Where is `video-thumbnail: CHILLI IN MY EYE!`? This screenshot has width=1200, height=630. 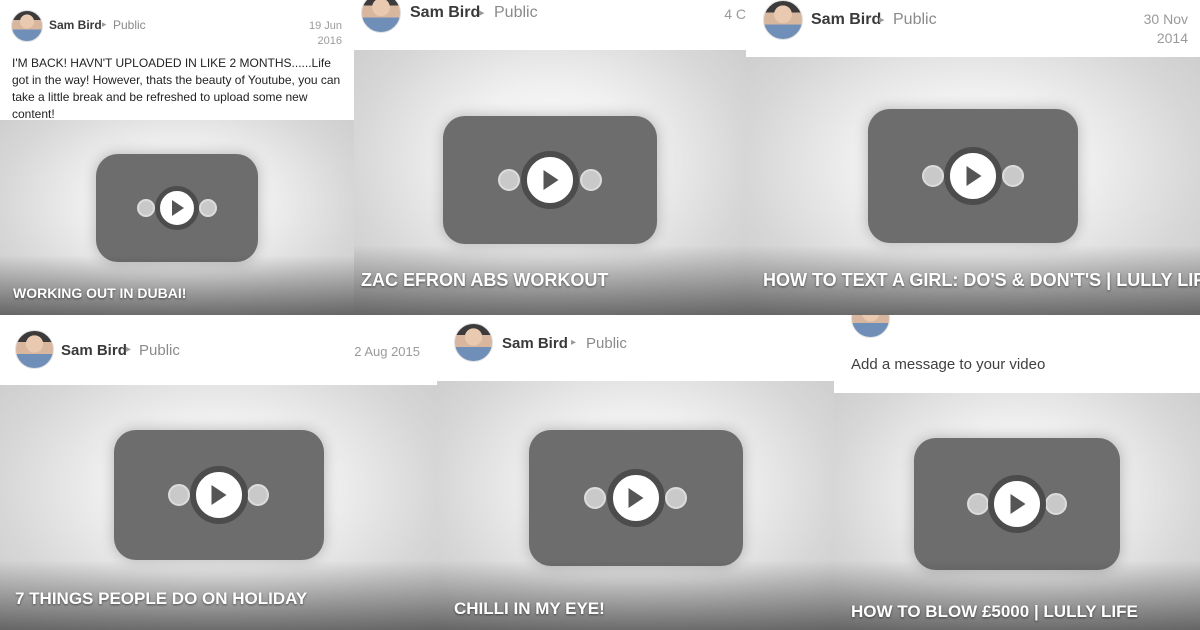 video-thumbnail: CHILLI IN MY EYE! is located at coordinates (635, 505).